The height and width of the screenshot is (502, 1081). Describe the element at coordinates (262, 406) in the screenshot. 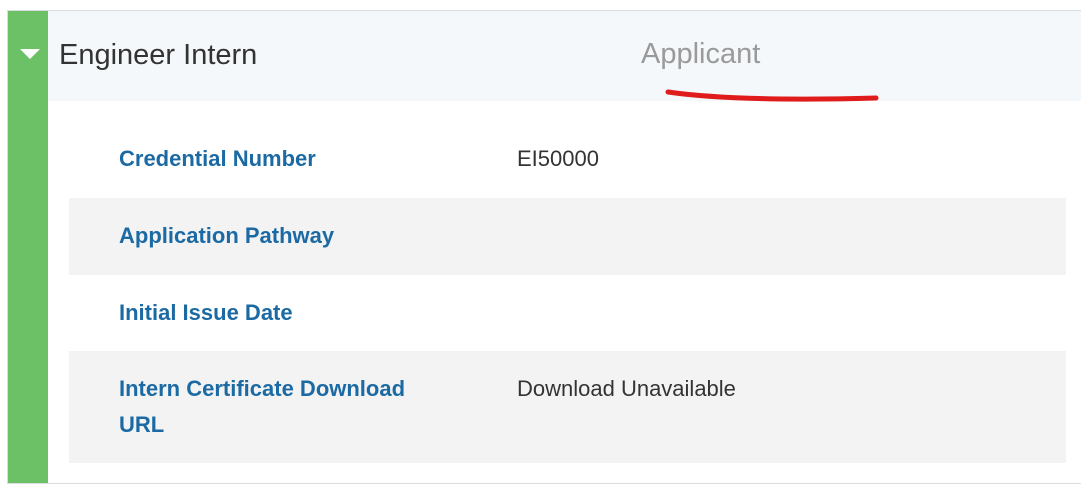

I see `certificate-url-label: Intern Certificate Download URL` at that location.